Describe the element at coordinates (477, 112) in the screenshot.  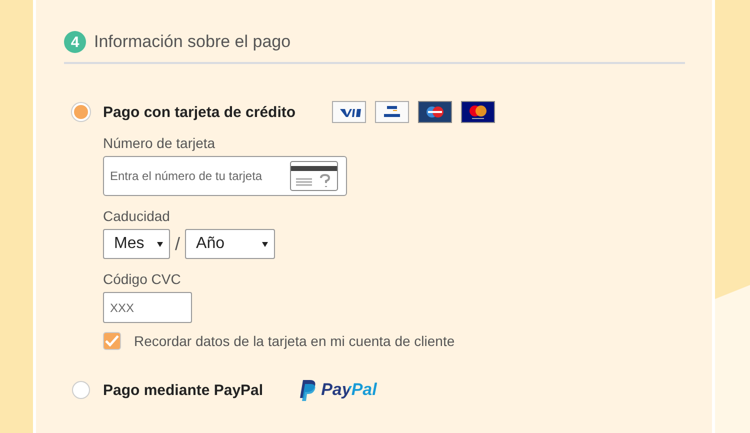
I see `mastercard-card-icon` at that location.